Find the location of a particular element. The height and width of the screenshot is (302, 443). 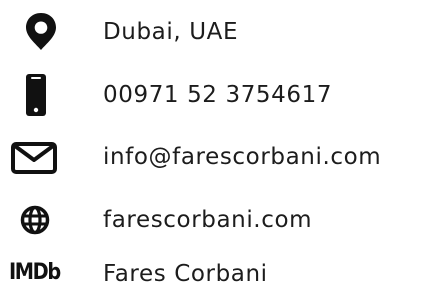

location-pin-icon is located at coordinates (36, 32).